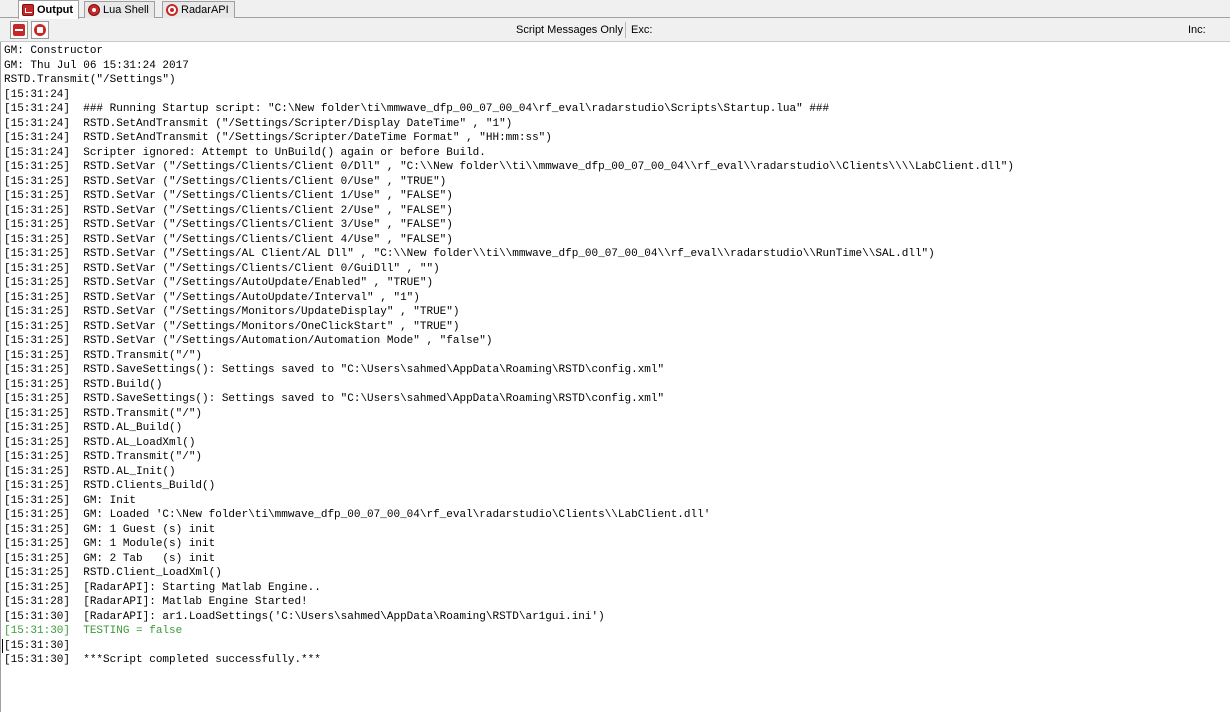  I want to click on script-messages-only-toggle: Script Messages Only, so click(569, 30).